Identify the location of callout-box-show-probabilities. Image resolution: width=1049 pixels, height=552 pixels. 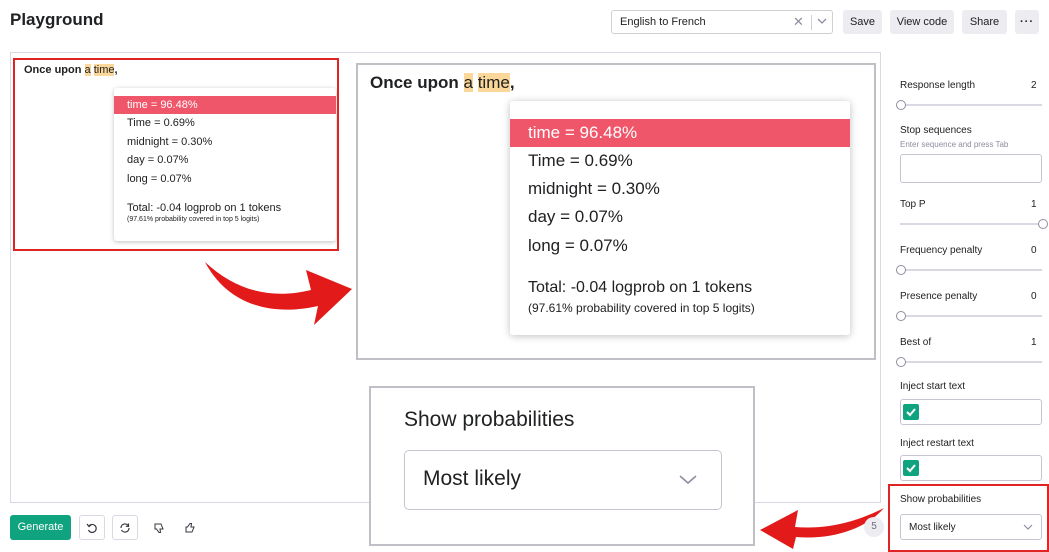
(968, 518).